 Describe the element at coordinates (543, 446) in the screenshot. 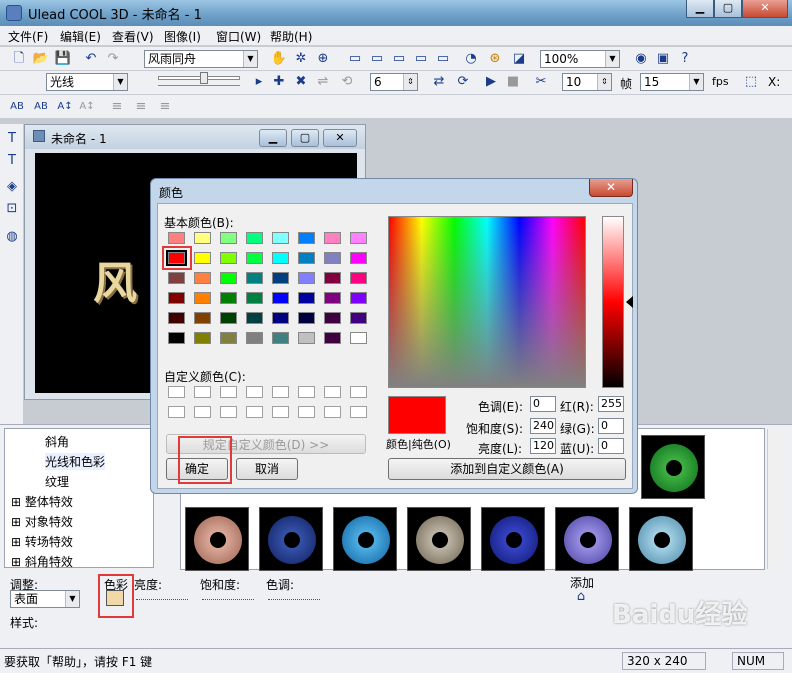

I see `lum-input: 120` at that location.